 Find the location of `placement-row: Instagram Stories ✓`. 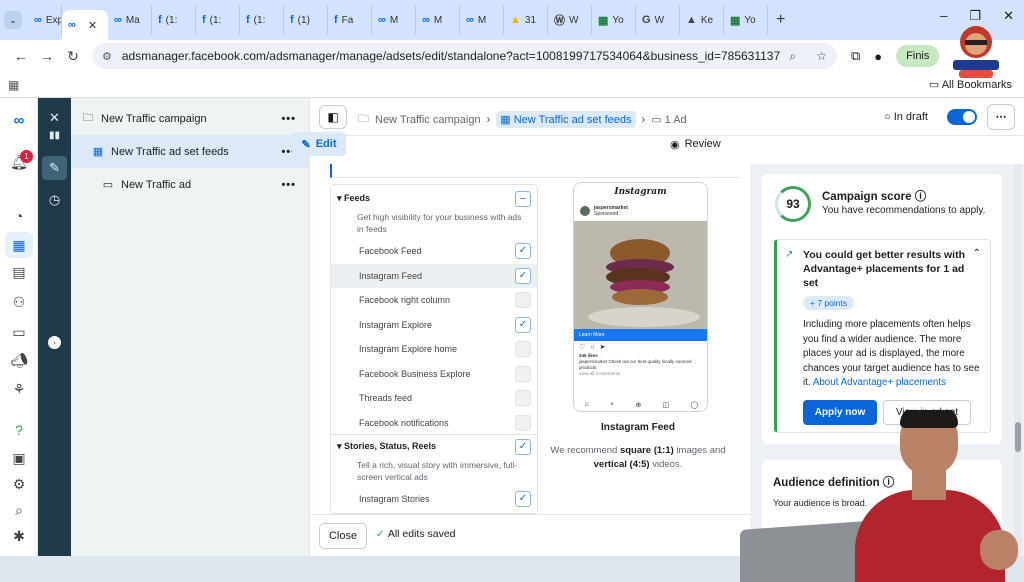

placement-row: Instagram Stories ✓ is located at coordinates (434, 499).